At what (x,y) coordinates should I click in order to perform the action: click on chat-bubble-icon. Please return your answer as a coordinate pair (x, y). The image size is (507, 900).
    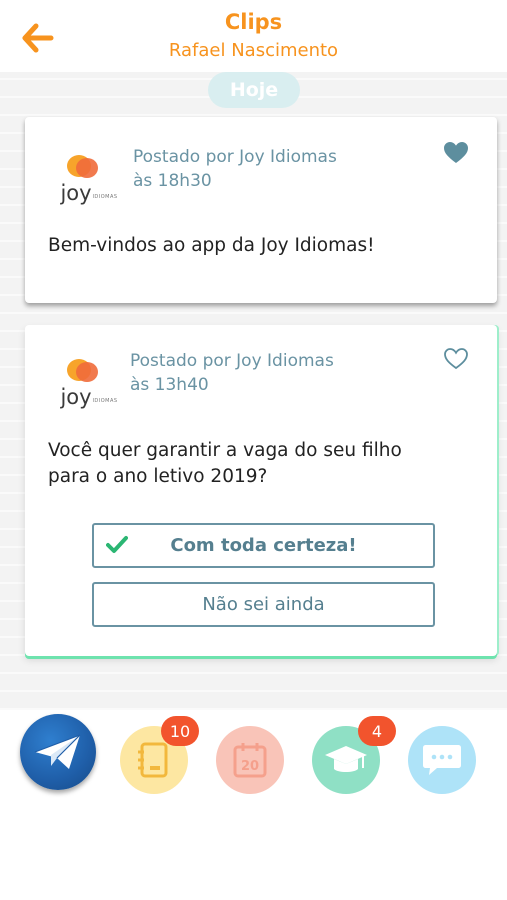
    Looking at the image, I should click on (442, 760).